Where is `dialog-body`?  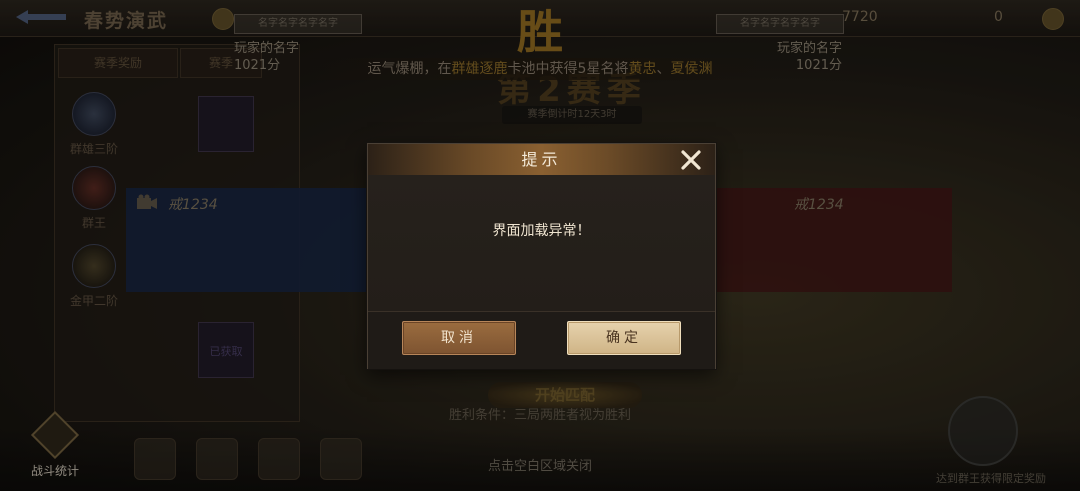
dialog-body is located at coordinates (541, 243).